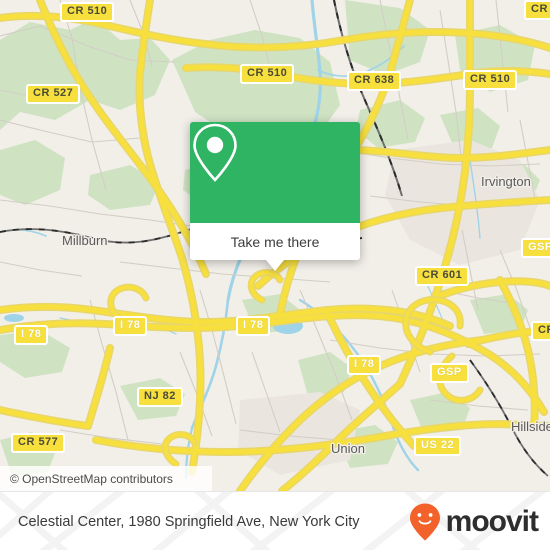 This screenshot has height=550, width=550. I want to click on place-label: Hillside, so click(530, 426).